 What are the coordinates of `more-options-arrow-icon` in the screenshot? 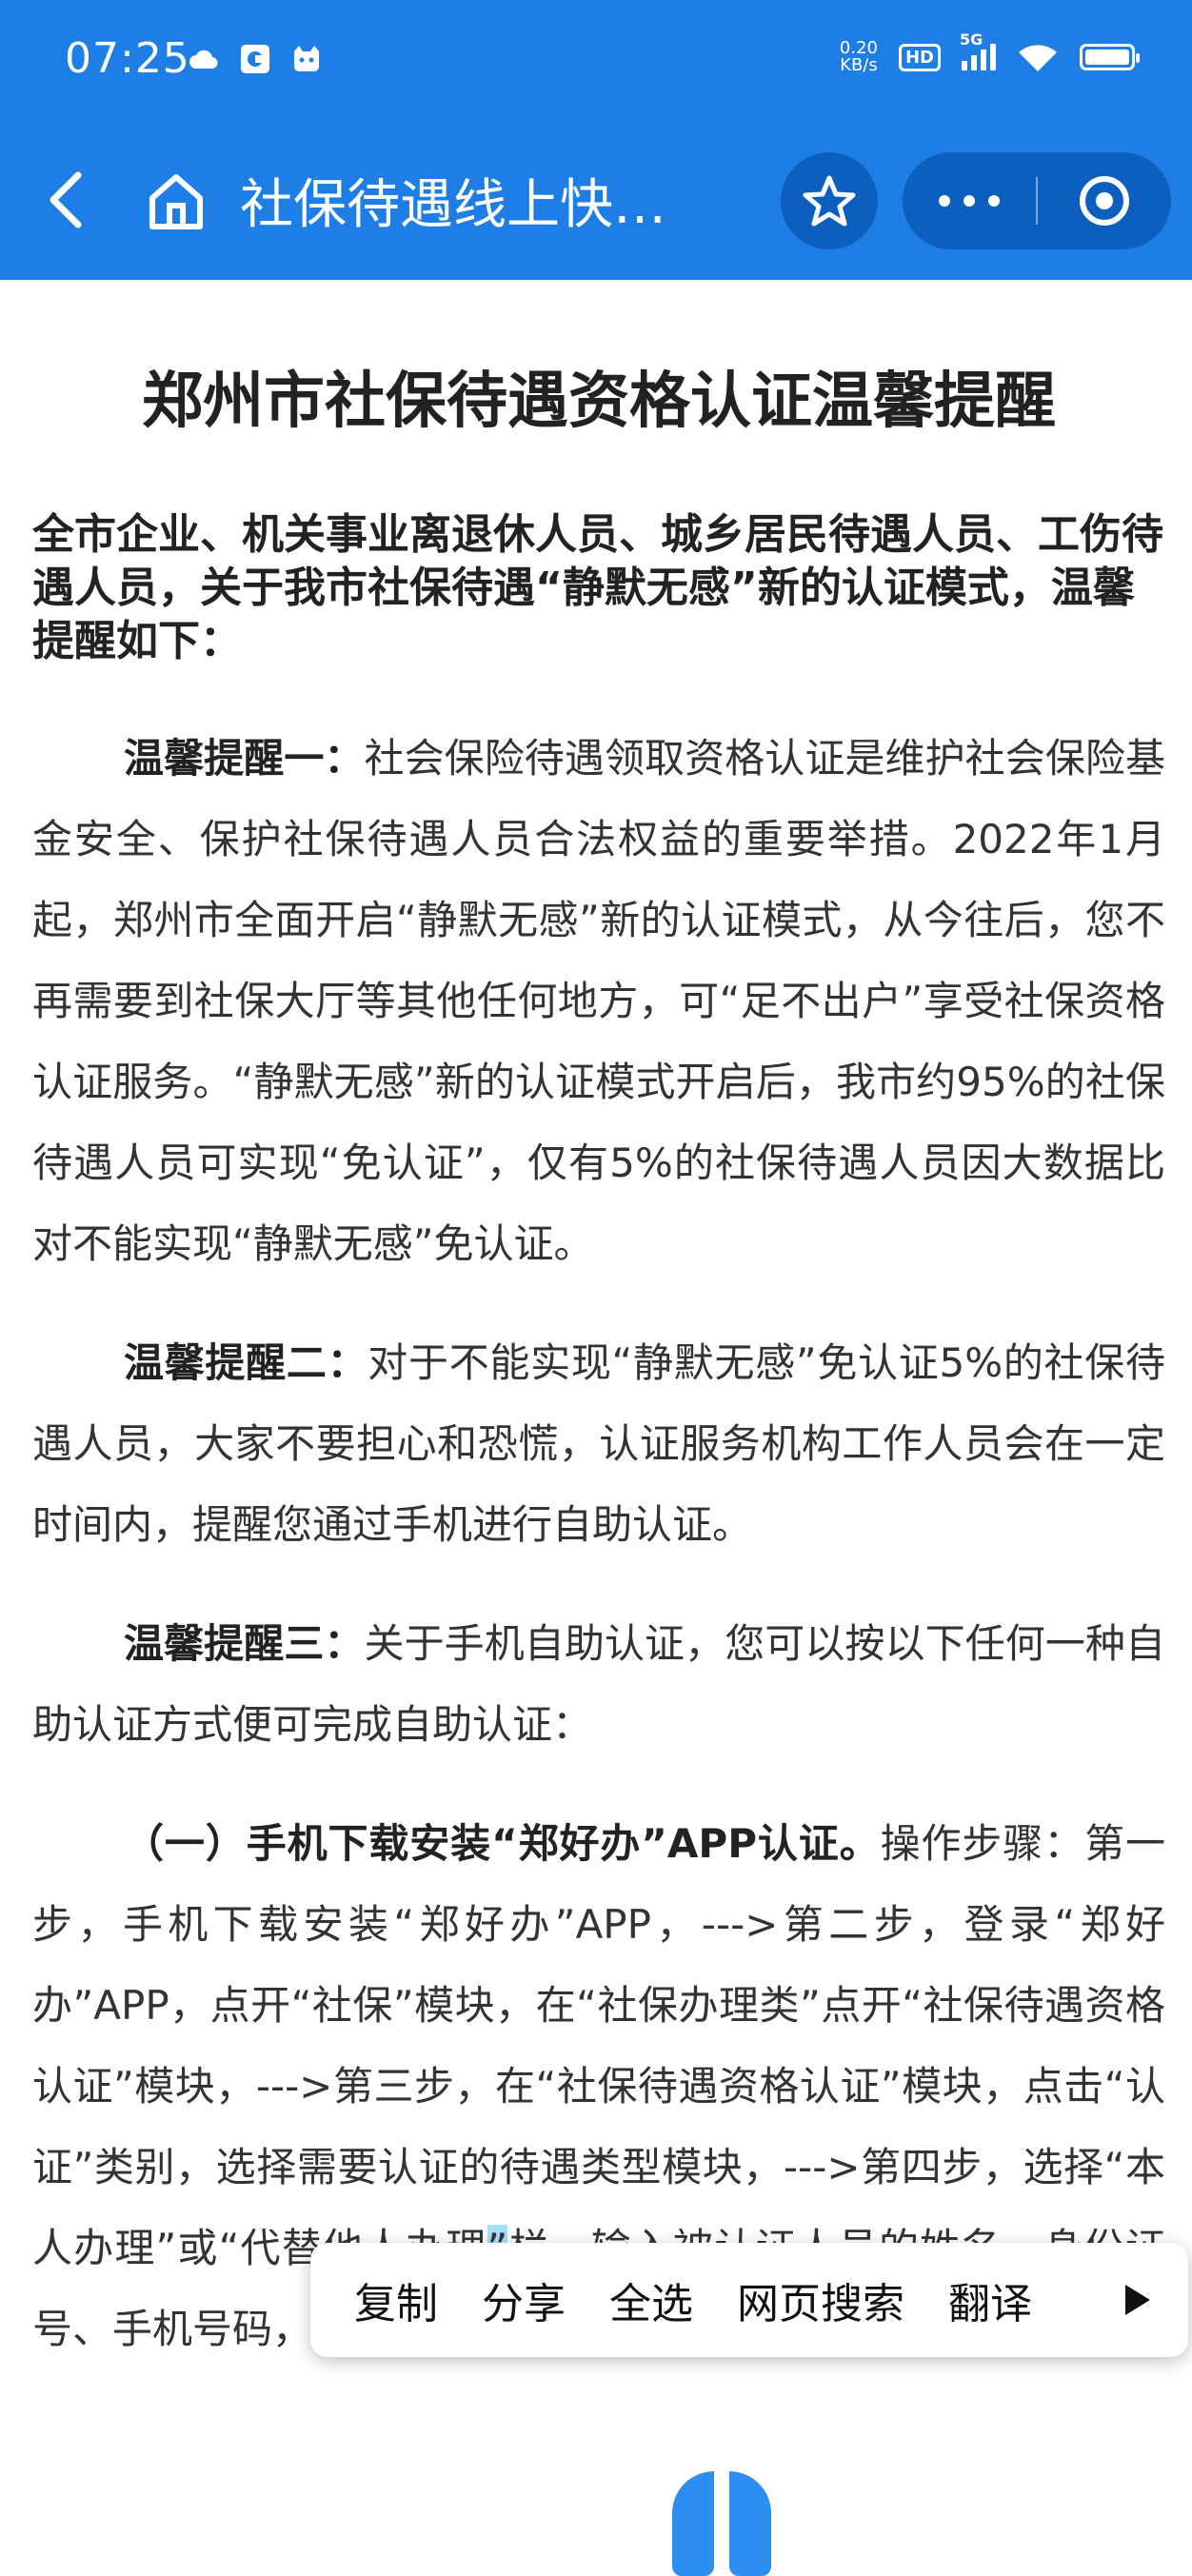 It's located at (1138, 2300).